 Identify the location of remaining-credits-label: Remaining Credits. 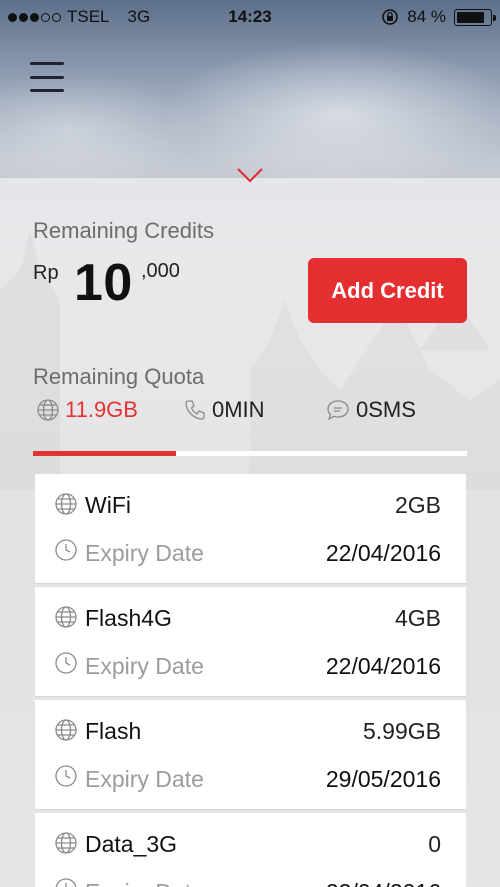
(123, 230).